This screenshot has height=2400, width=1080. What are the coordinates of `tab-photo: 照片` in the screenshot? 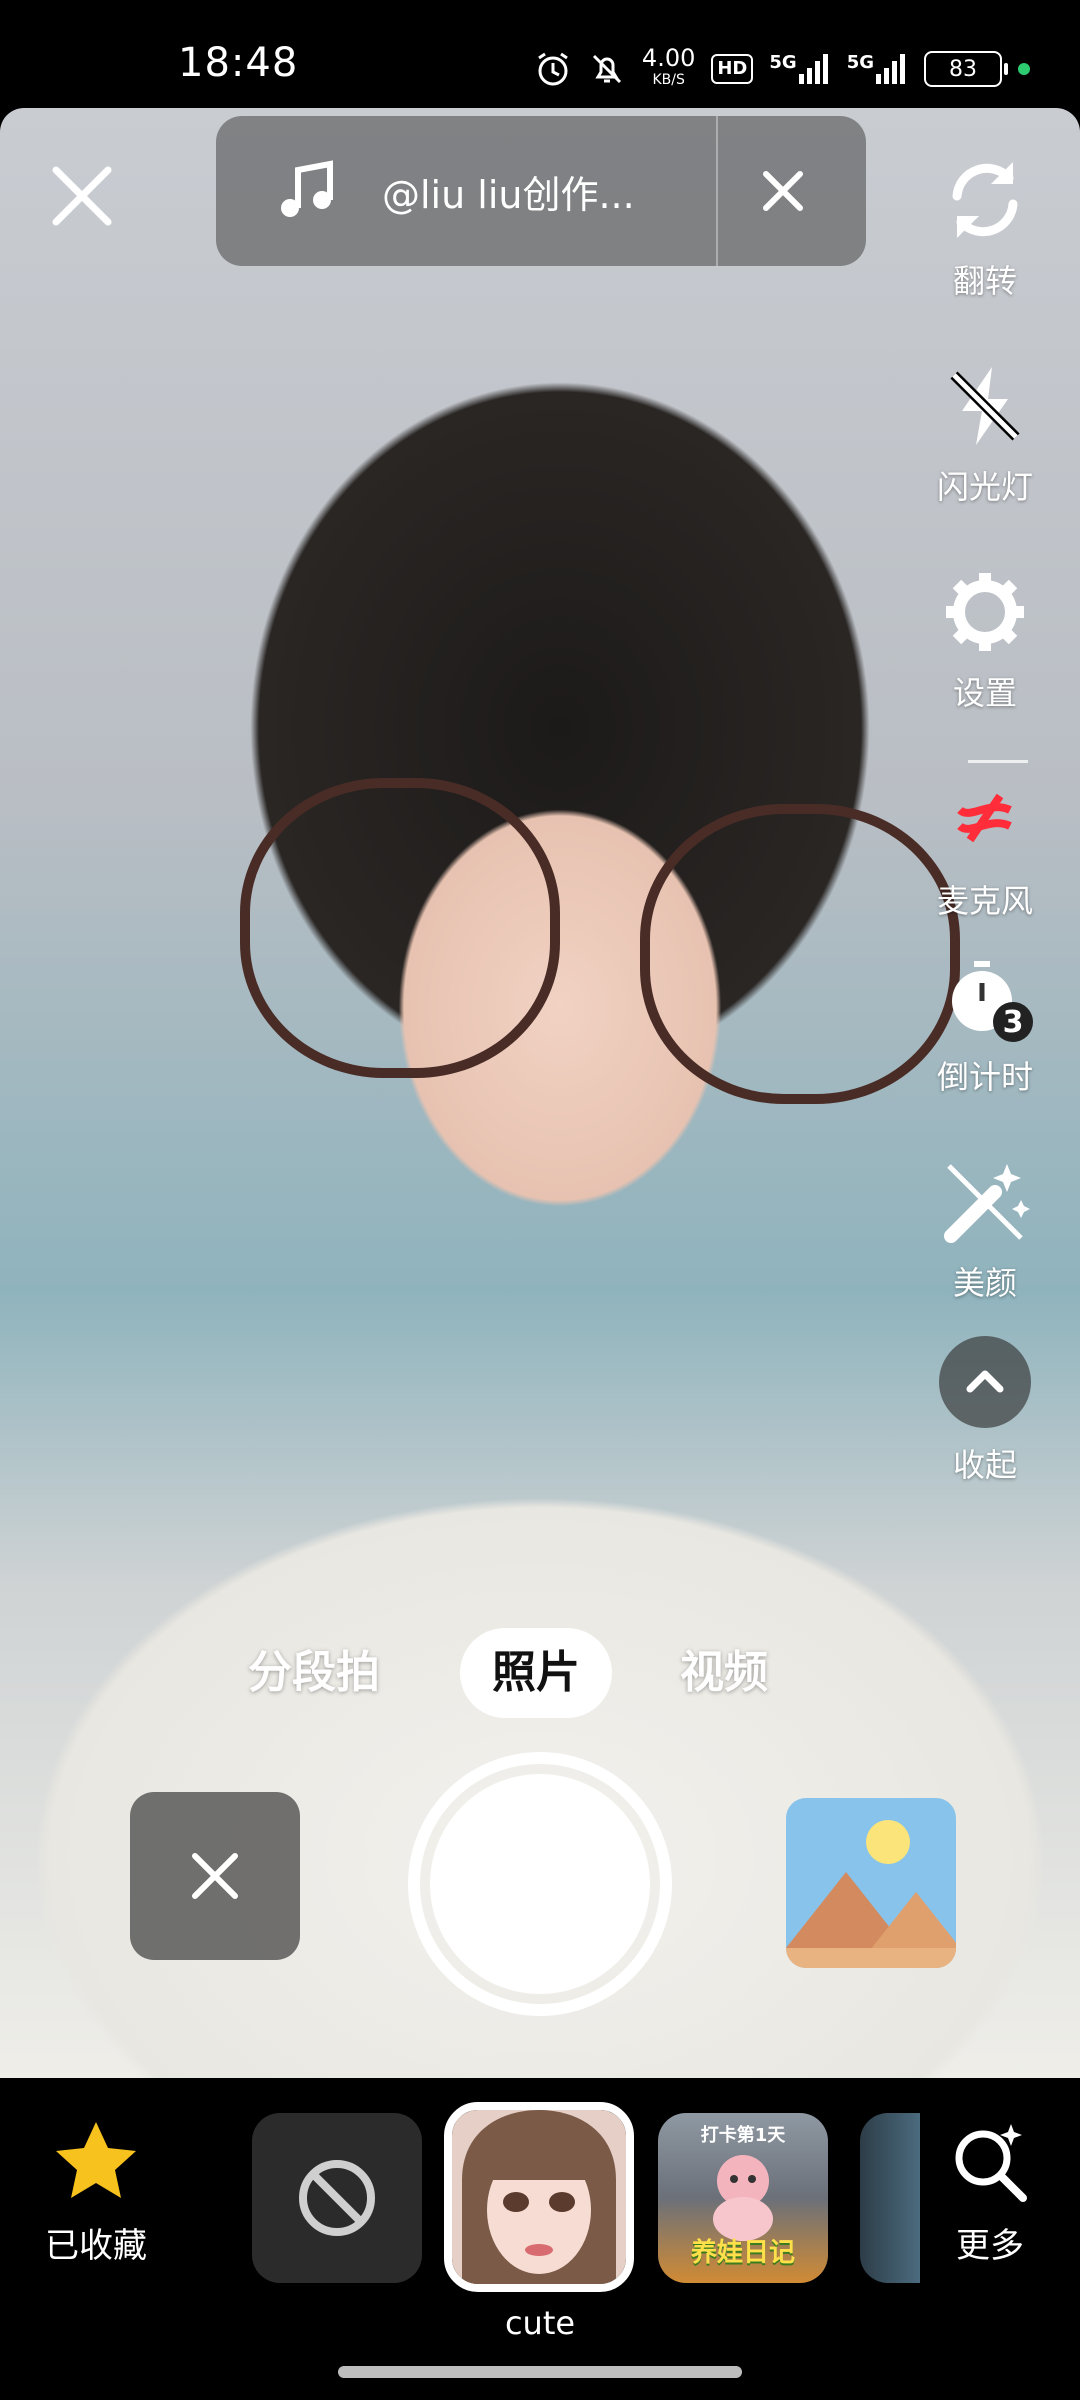 It's located at (536, 1673).